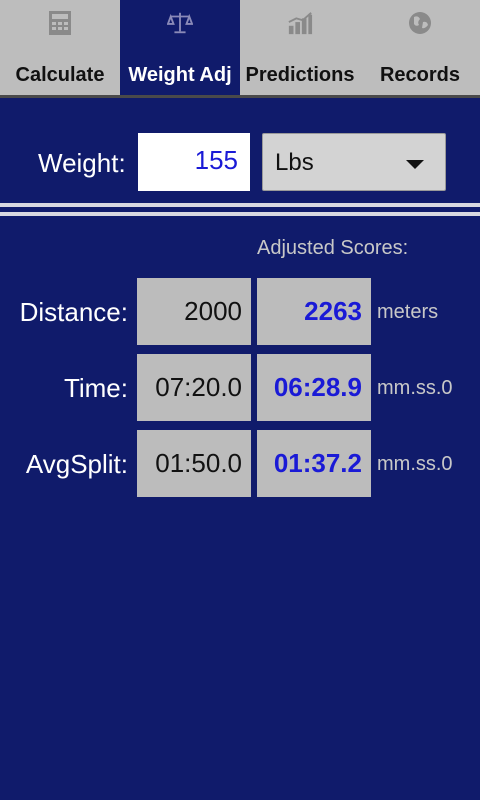 This screenshot has width=480, height=800. What do you see at coordinates (73, 312) in the screenshot?
I see `distance-label: Distance:` at bounding box center [73, 312].